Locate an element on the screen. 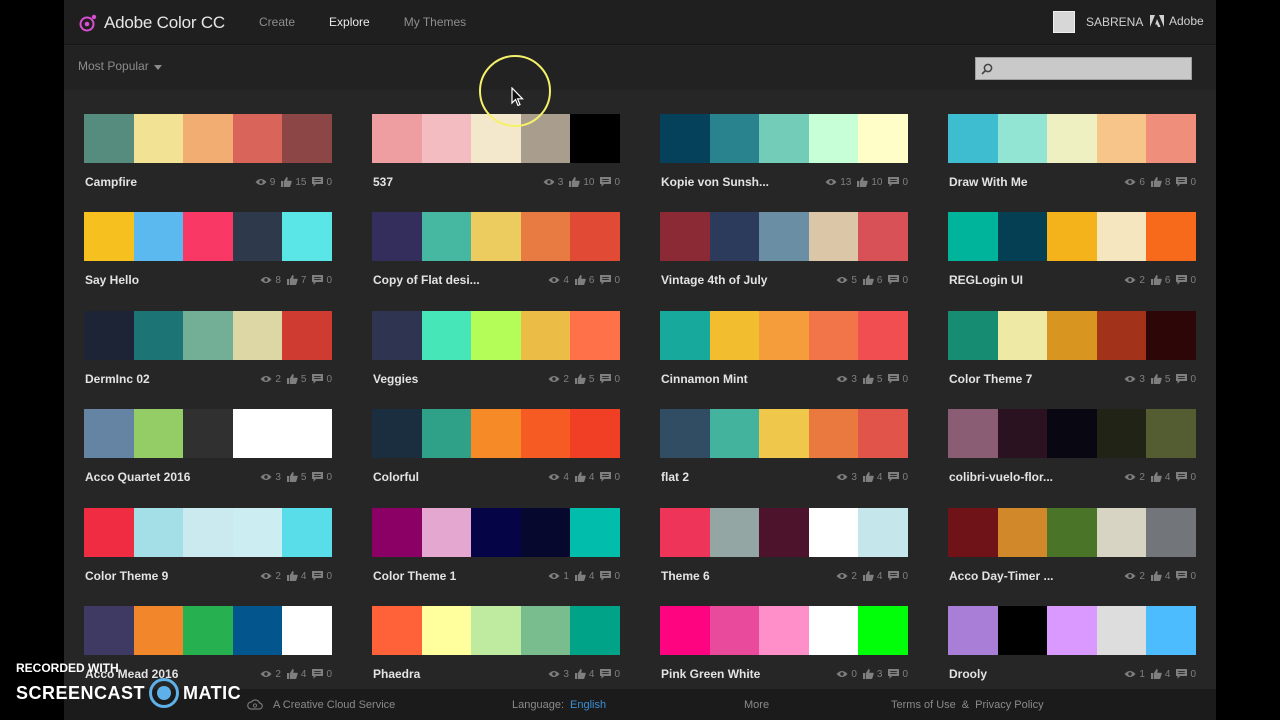 This screenshot has width=1280, height=720. theme-card: Cinnamon Mint 3 5 0 is located at coordinates (784, 351).